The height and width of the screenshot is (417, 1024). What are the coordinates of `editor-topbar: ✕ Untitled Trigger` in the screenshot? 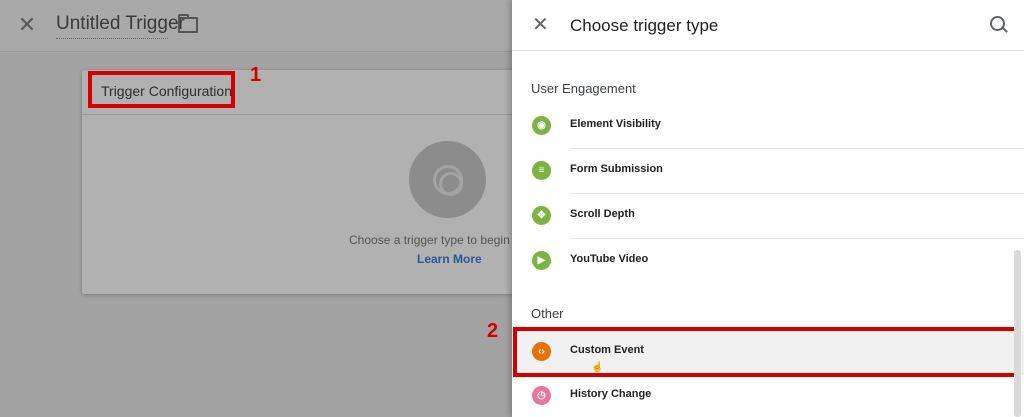 It's located at (256, 26).